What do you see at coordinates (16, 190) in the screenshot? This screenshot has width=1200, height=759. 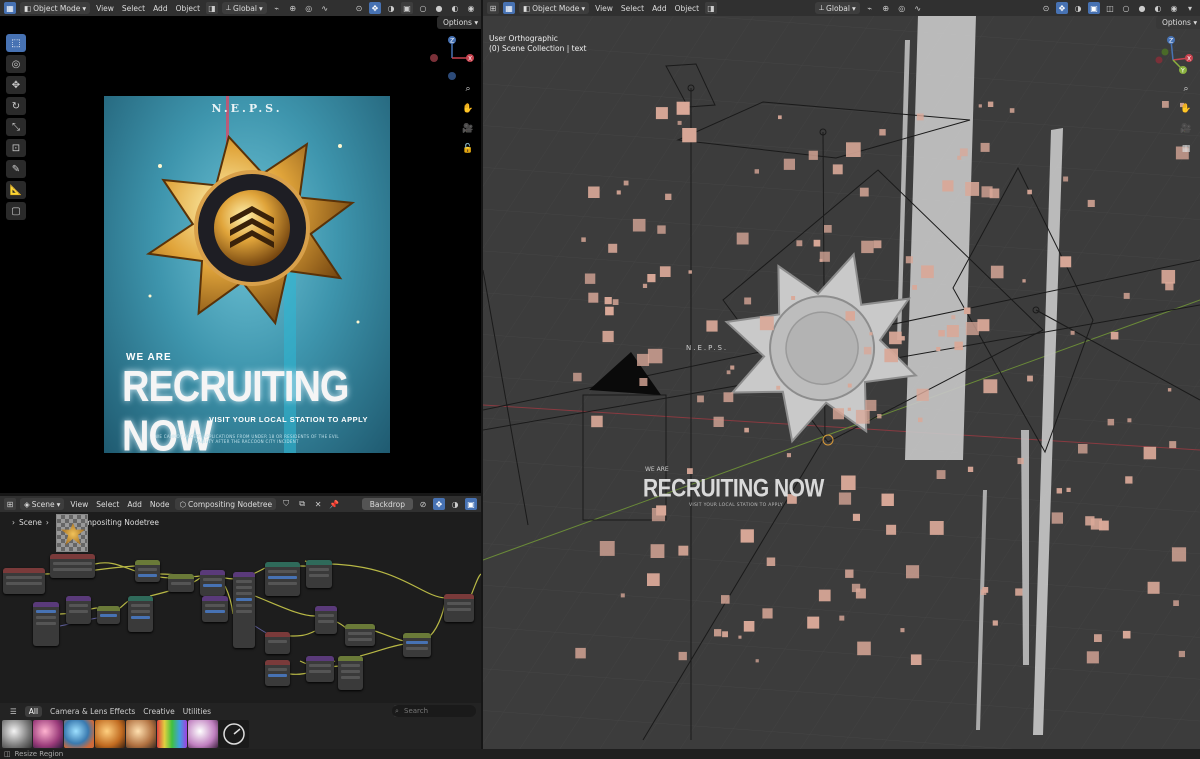 I see `measure-tool: 📐` at bounding box center [16, 190].